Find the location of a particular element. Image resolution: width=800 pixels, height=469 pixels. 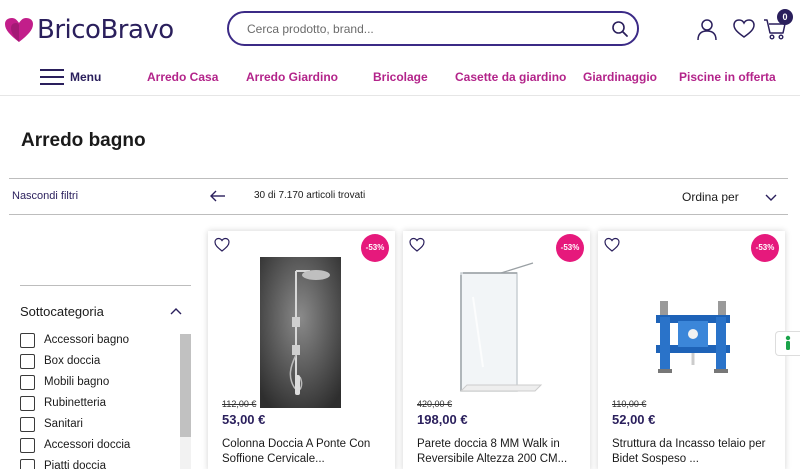

filter-label: Sanitari is located at coordinates (63, 424).